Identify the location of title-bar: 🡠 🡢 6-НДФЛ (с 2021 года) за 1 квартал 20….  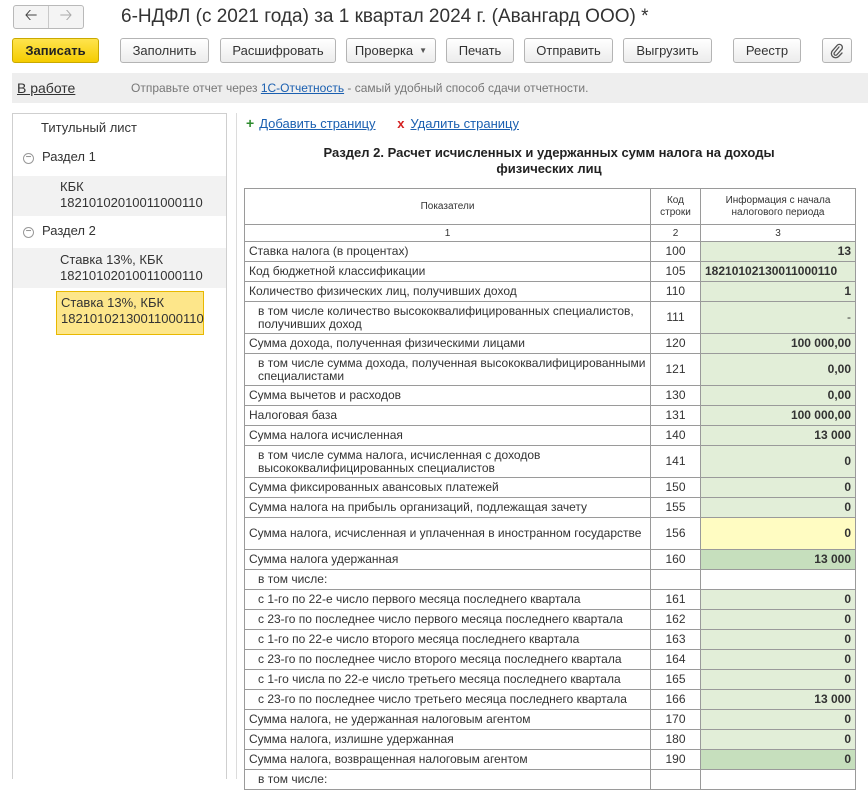
(434, 17).